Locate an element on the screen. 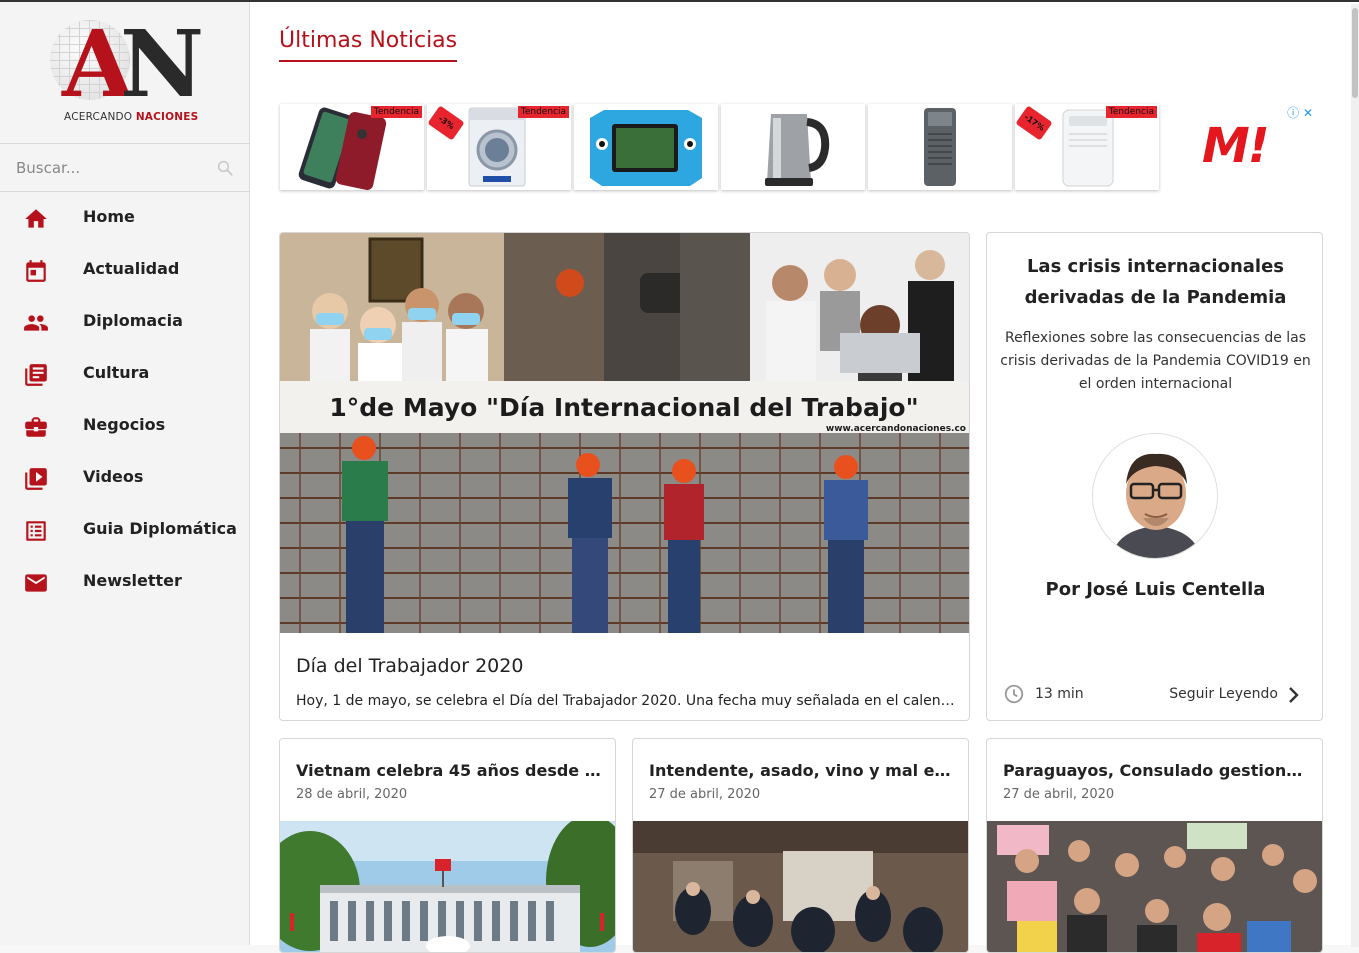 The width and height of the screenshot is (1359, 953). clock-icon is located at coordinates (1014, 694).